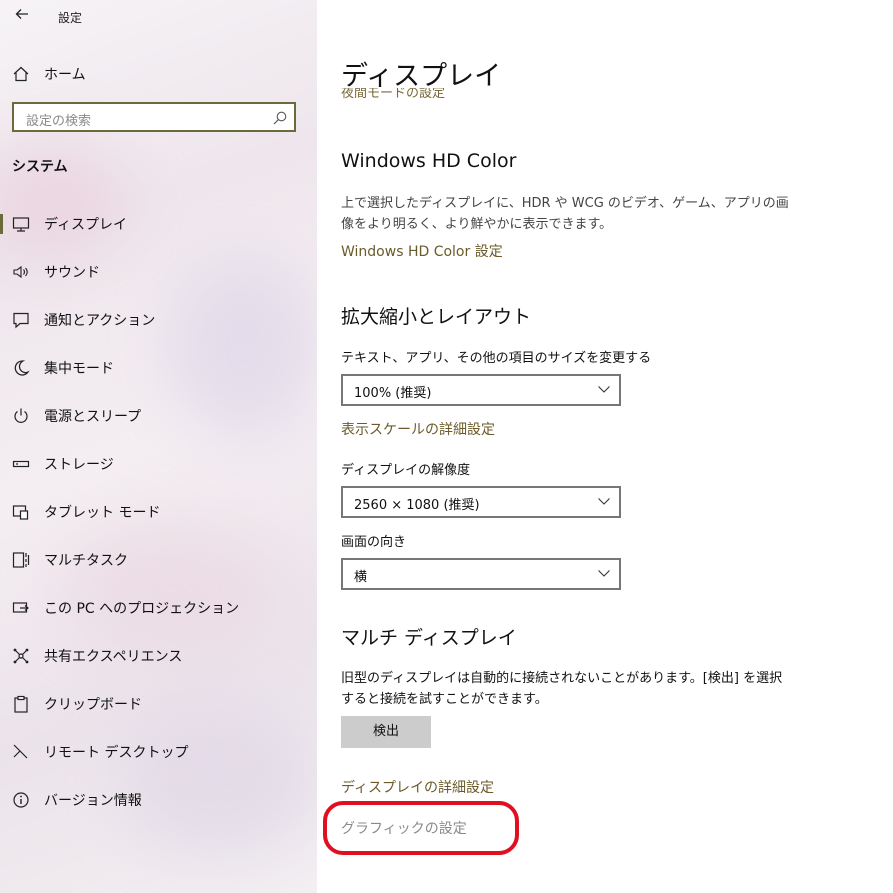  What do you see at coordinates (21, 800) in the screenshot?
I see `info-icon` at bounding box center [21, 800].